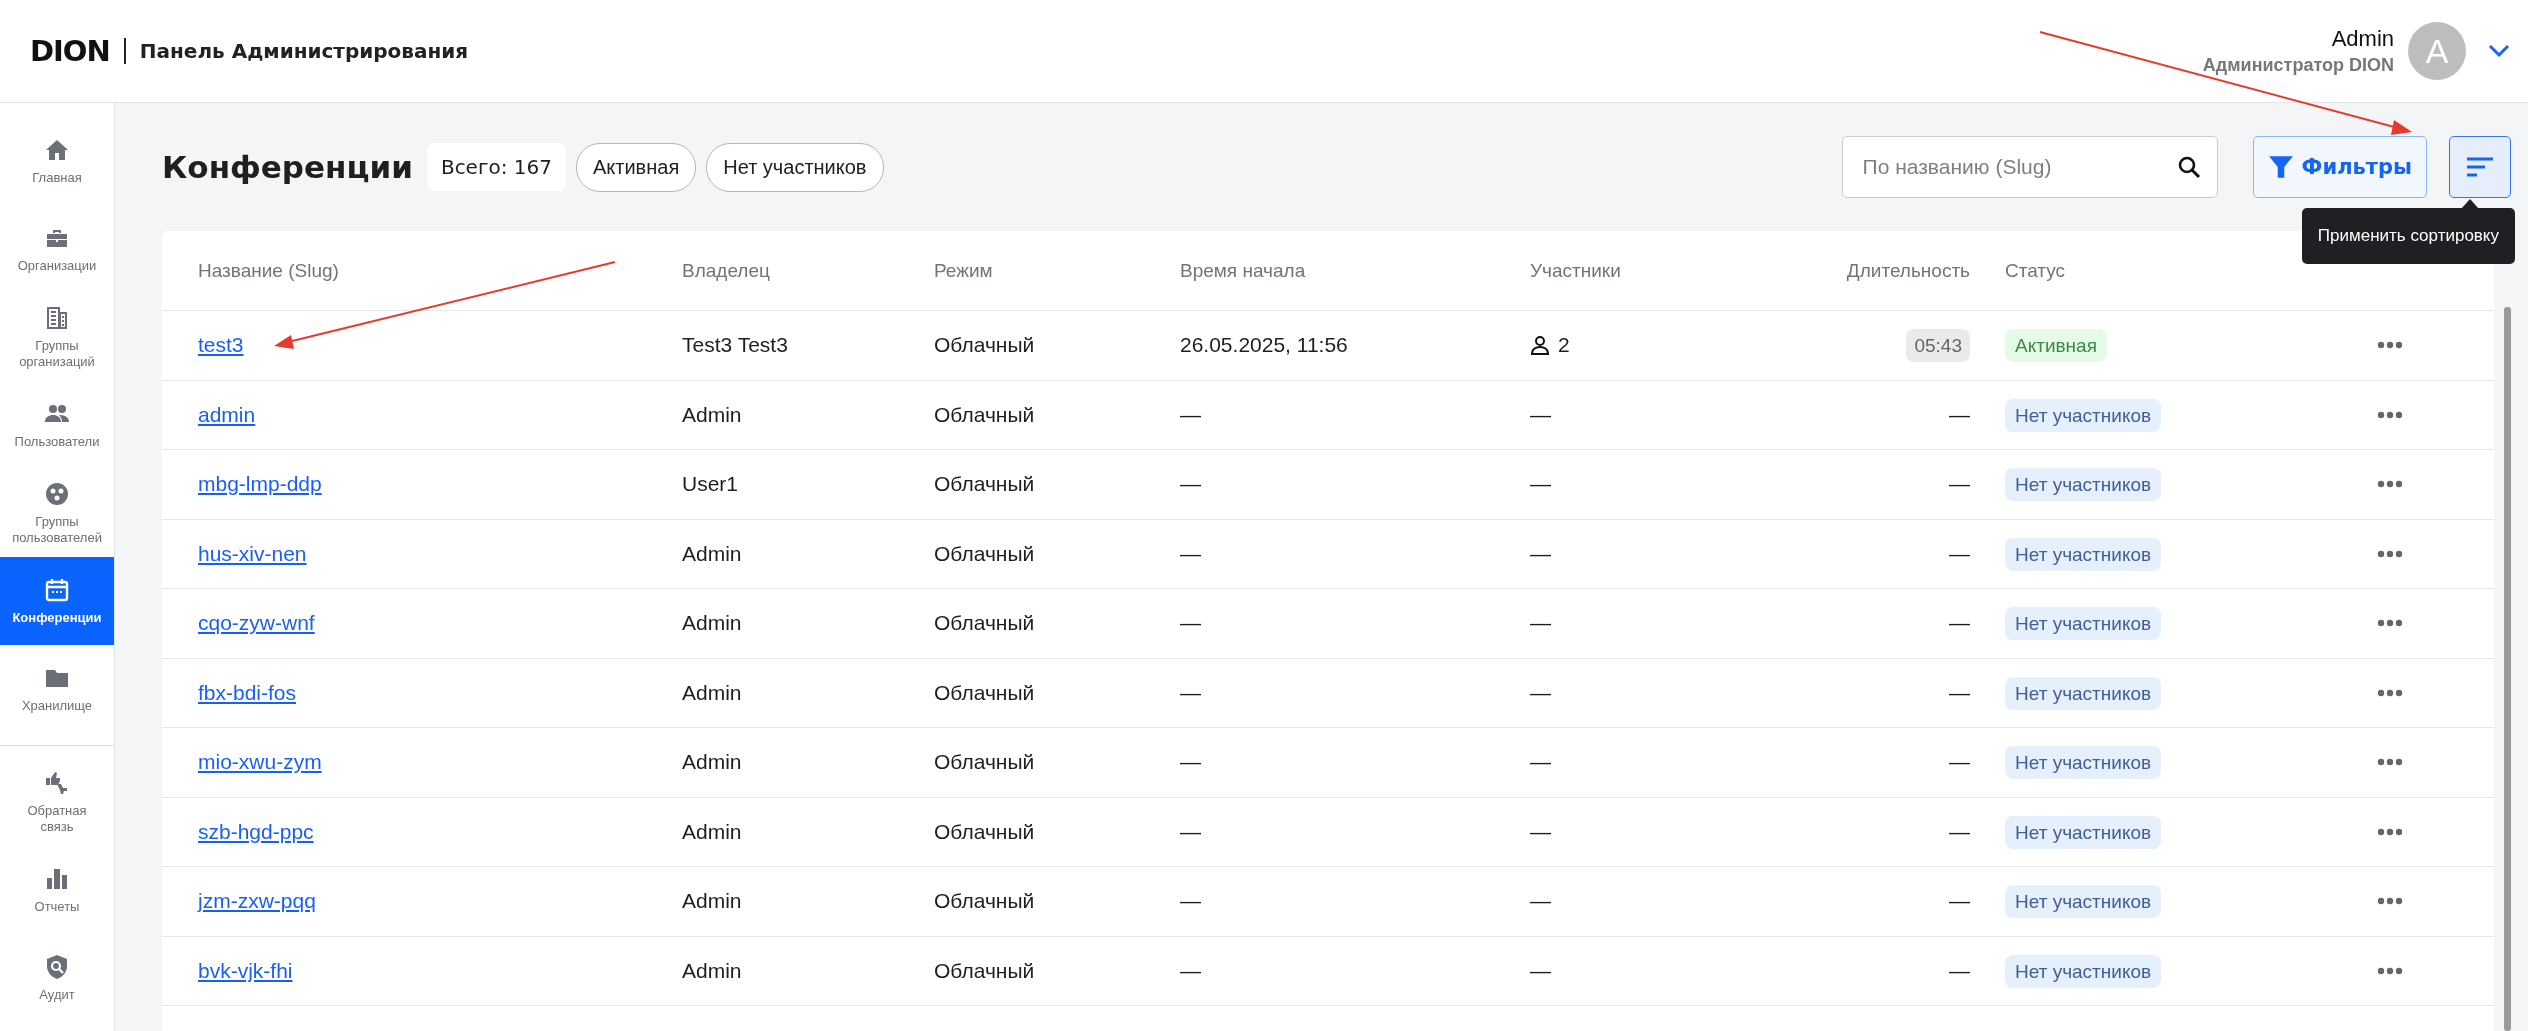 Image resolution: width=2528 pixels, height=1031 pixels. I want to click on filter-button: Фильтры, so click(2339, 167).